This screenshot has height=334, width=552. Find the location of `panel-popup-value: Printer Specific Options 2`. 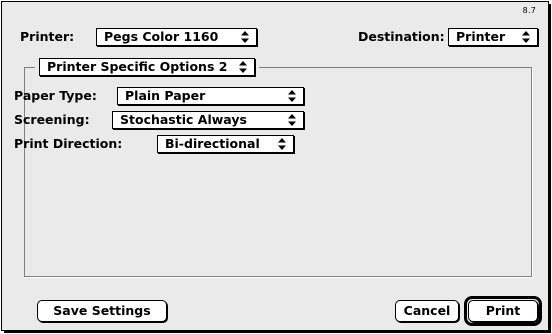

panel-popup-value: Printer Specific Options 2 is located at coordinates (137, 66).